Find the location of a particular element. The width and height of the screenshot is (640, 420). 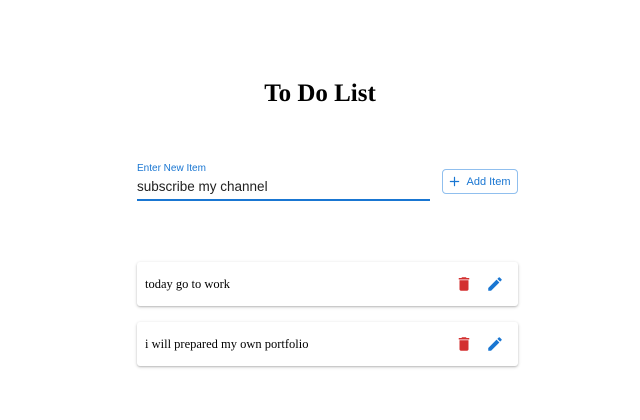

todo-text: i will prepared my own portfolio is located at coordinates (227, 344).